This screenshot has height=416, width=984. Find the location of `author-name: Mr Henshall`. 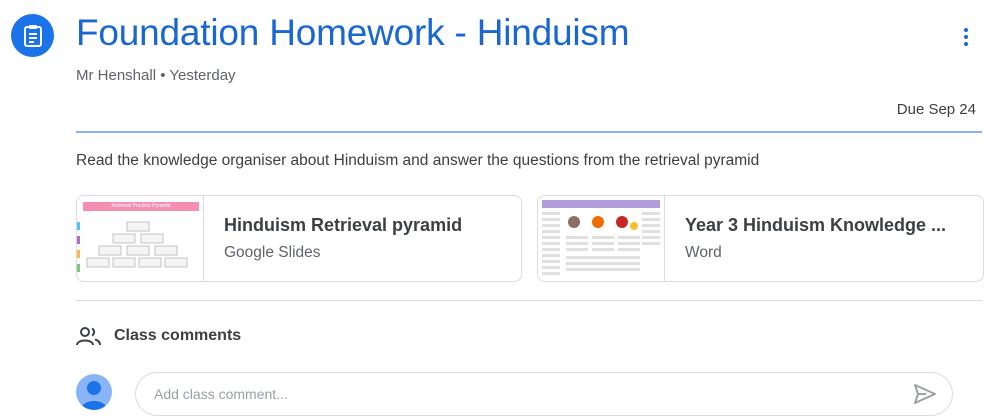

author-name: Mr Henshall is located at coordinates (116, 75).